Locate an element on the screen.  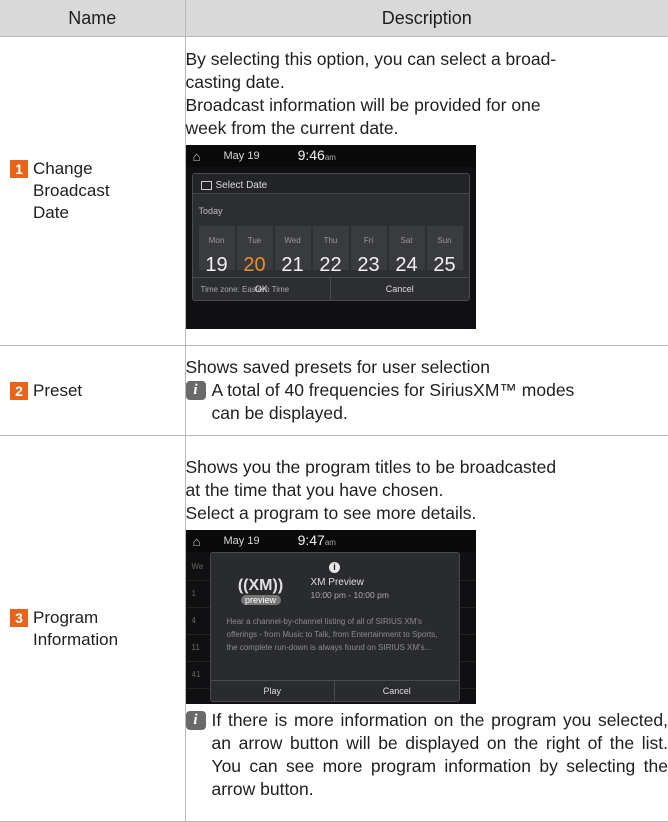
number-badge: 2 is located at coordinates (19, 391).